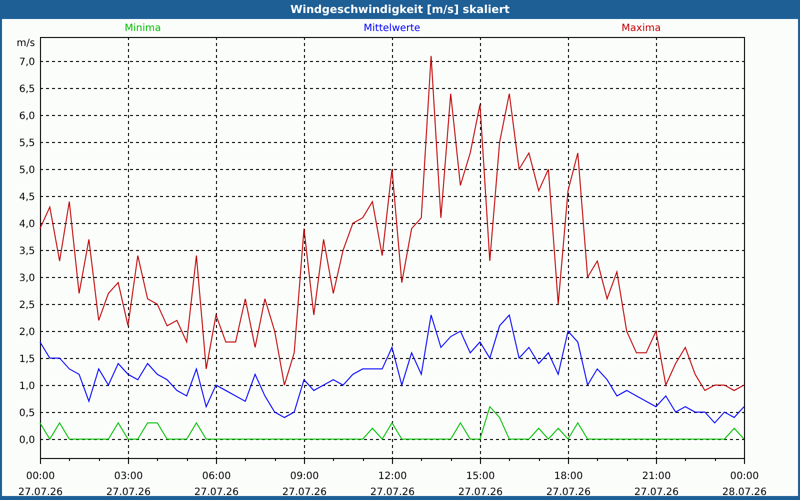 This screenshot has width=800, height=500. I want to click on y-tick-label: 5,5, so click(27, 143).